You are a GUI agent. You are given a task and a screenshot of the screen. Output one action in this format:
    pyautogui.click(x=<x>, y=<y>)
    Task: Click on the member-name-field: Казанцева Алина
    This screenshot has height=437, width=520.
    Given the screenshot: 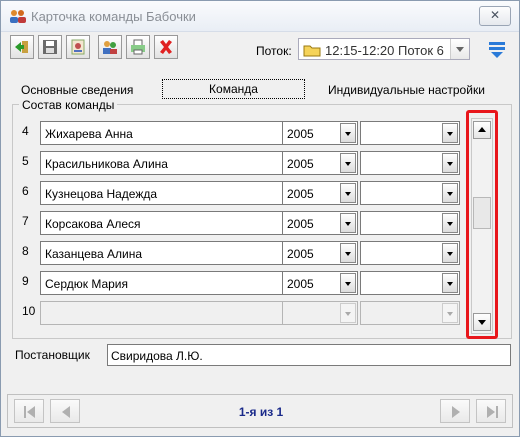 What is the action you would take?
    pyautogui.click(x=168, y=253)
    